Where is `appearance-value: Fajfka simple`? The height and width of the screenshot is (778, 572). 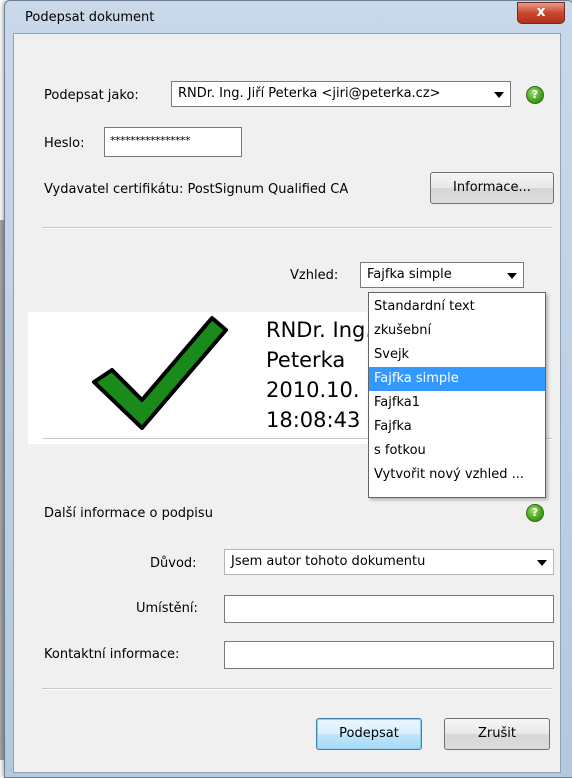 appearance-value: Fajfka simple is located at coordinates (409, 274).